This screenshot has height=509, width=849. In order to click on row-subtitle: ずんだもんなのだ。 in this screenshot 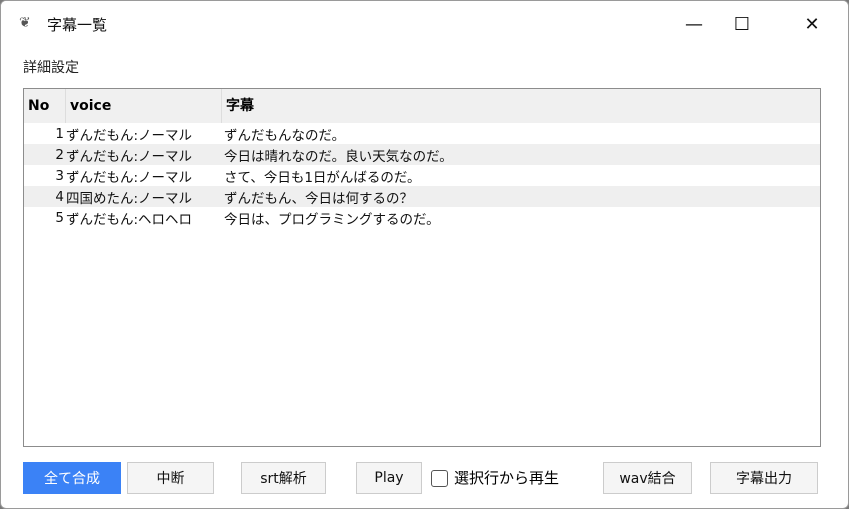, I will do `click(285, 135)`.